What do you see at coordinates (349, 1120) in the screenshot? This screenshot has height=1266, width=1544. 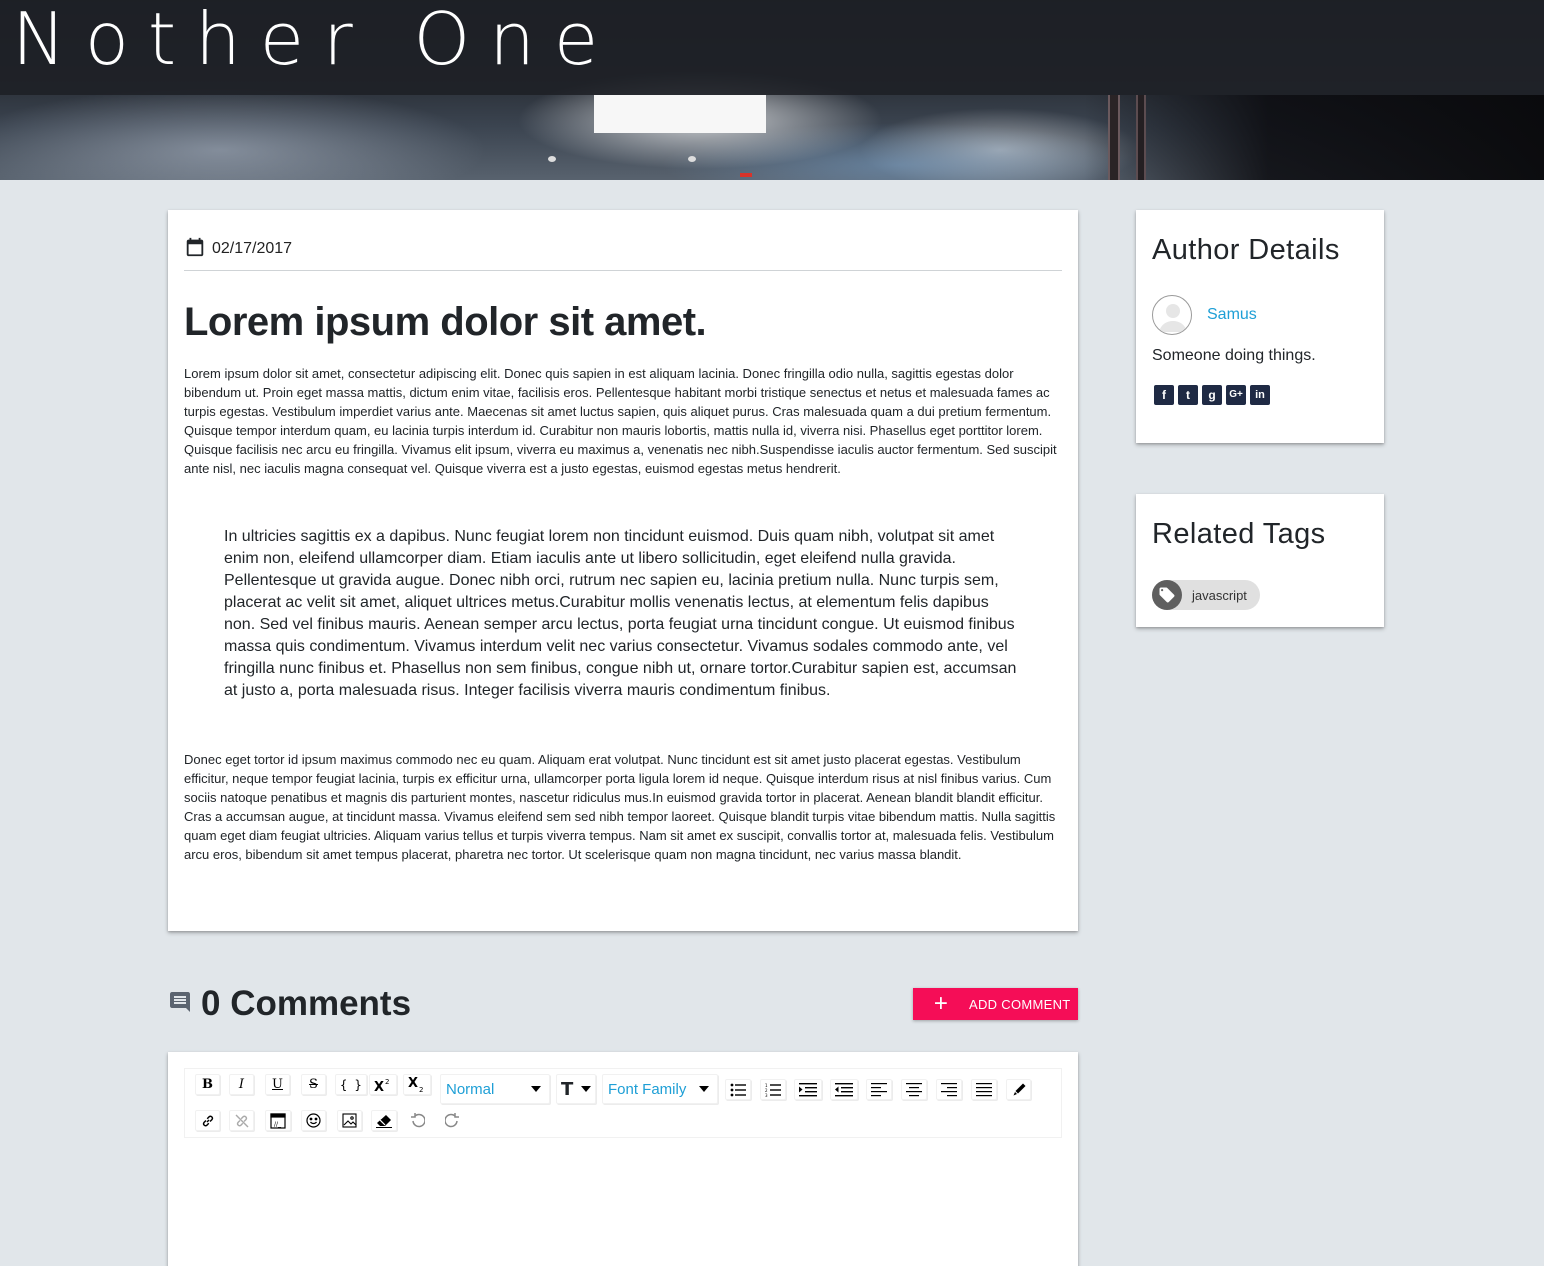 I see `image-icon` at bounding box center [349, 1120].